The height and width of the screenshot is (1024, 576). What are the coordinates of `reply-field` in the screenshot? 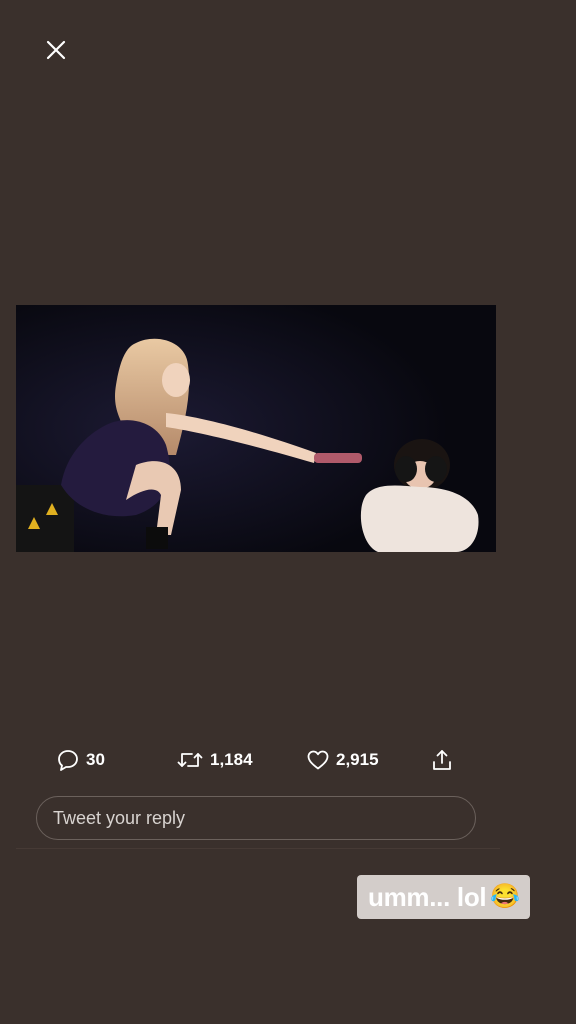 It's located at (256, 818).